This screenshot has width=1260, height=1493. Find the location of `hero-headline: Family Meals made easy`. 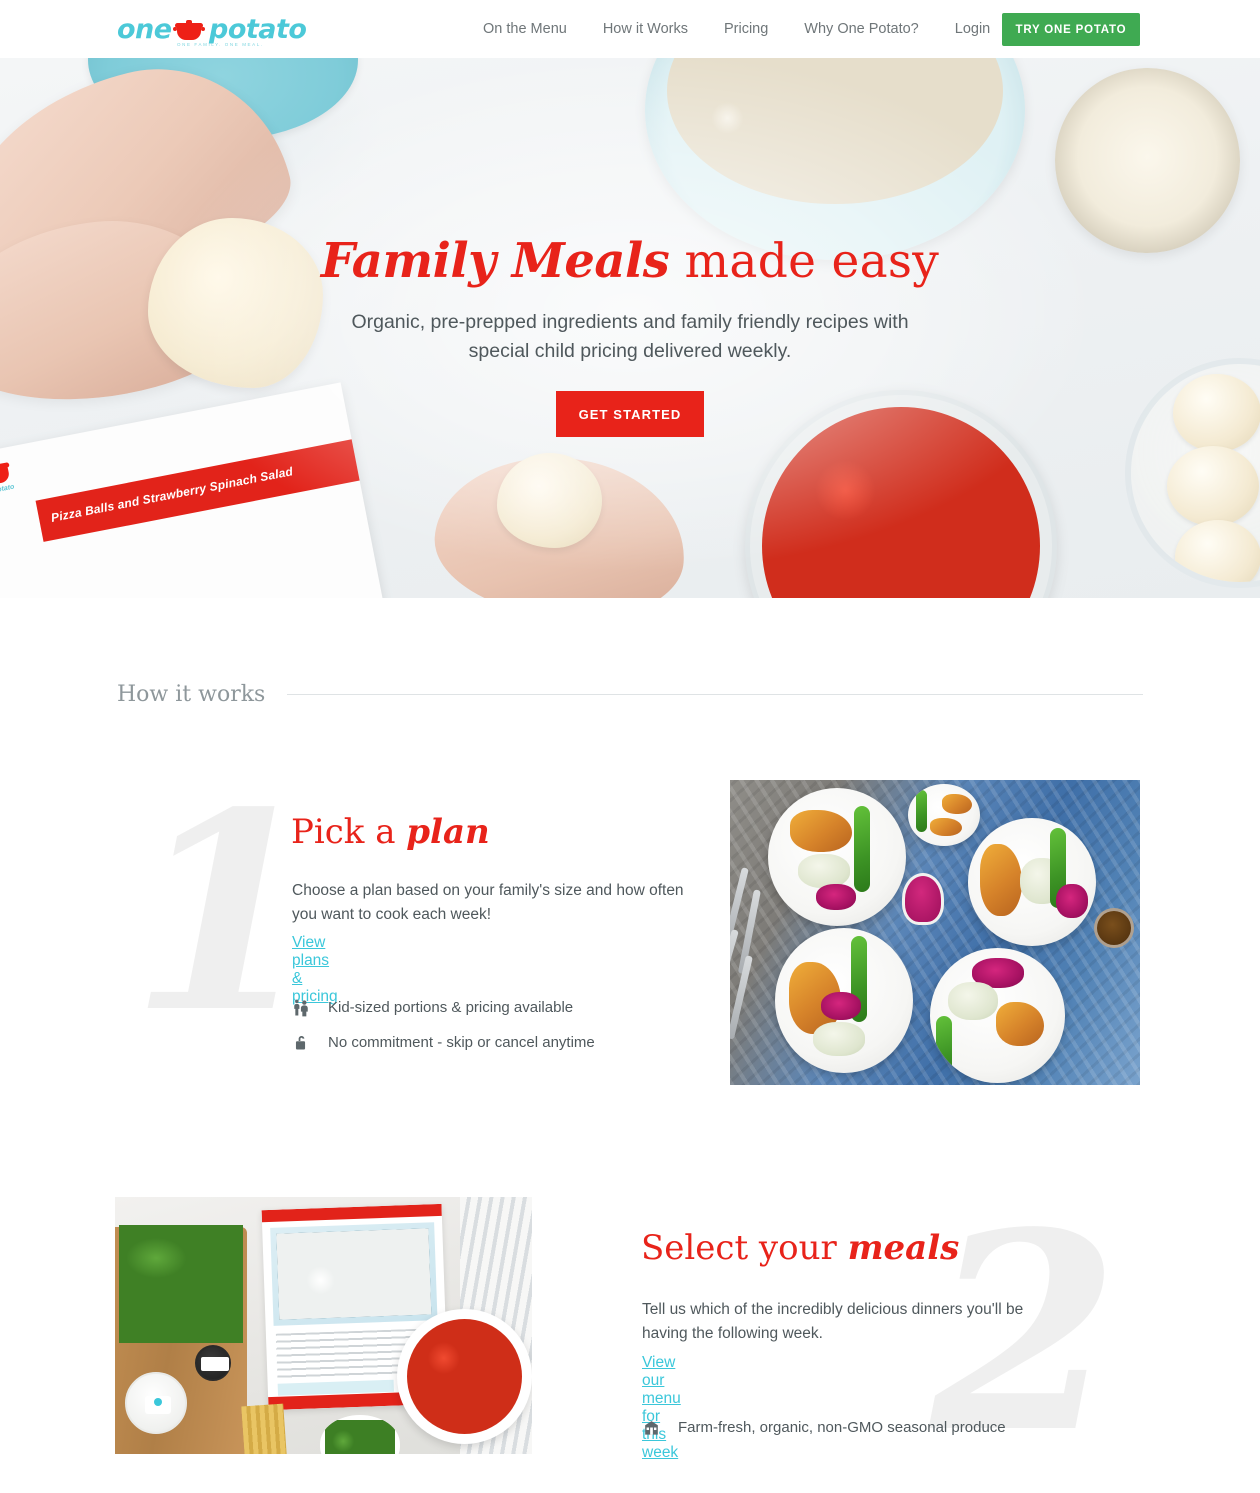

hero-headline: Family Meals made easy is located at coordinates (630, 261).